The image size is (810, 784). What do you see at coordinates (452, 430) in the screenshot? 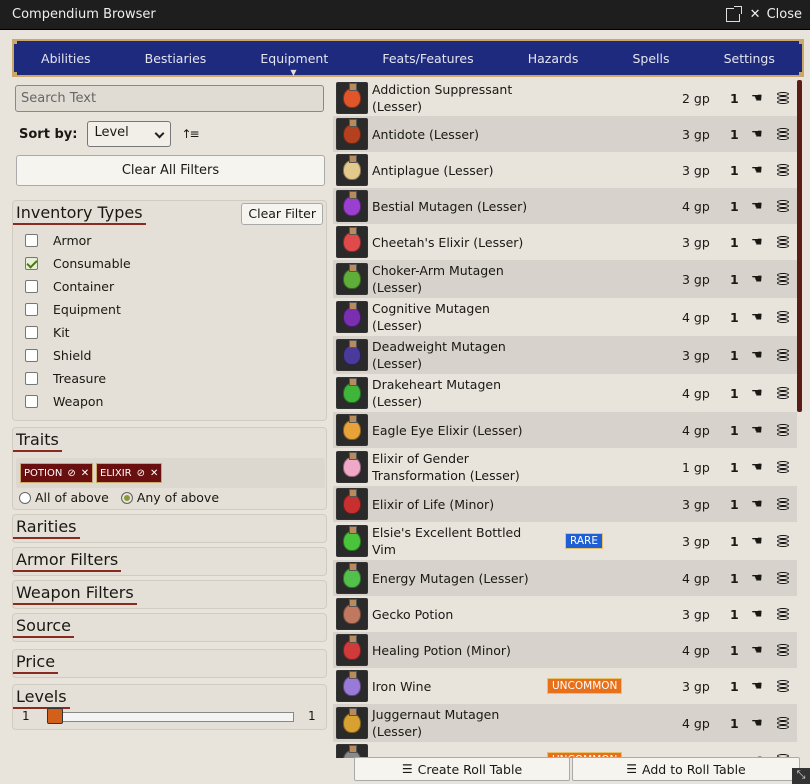
I see `item-name: Eagle Eye Elixir (Lesser)` at bounding box center [452, 430].